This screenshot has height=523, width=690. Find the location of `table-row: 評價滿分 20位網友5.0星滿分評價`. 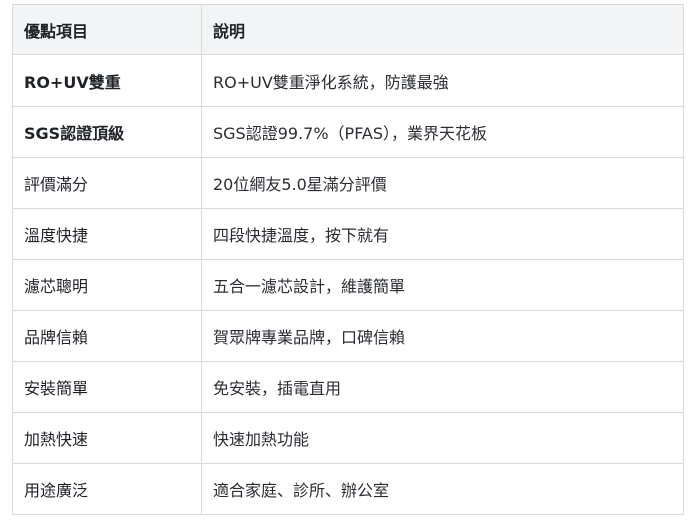

table-row: 評價滿分 20位網友5.0星滿分評價 is located at coordinates (348, 183).